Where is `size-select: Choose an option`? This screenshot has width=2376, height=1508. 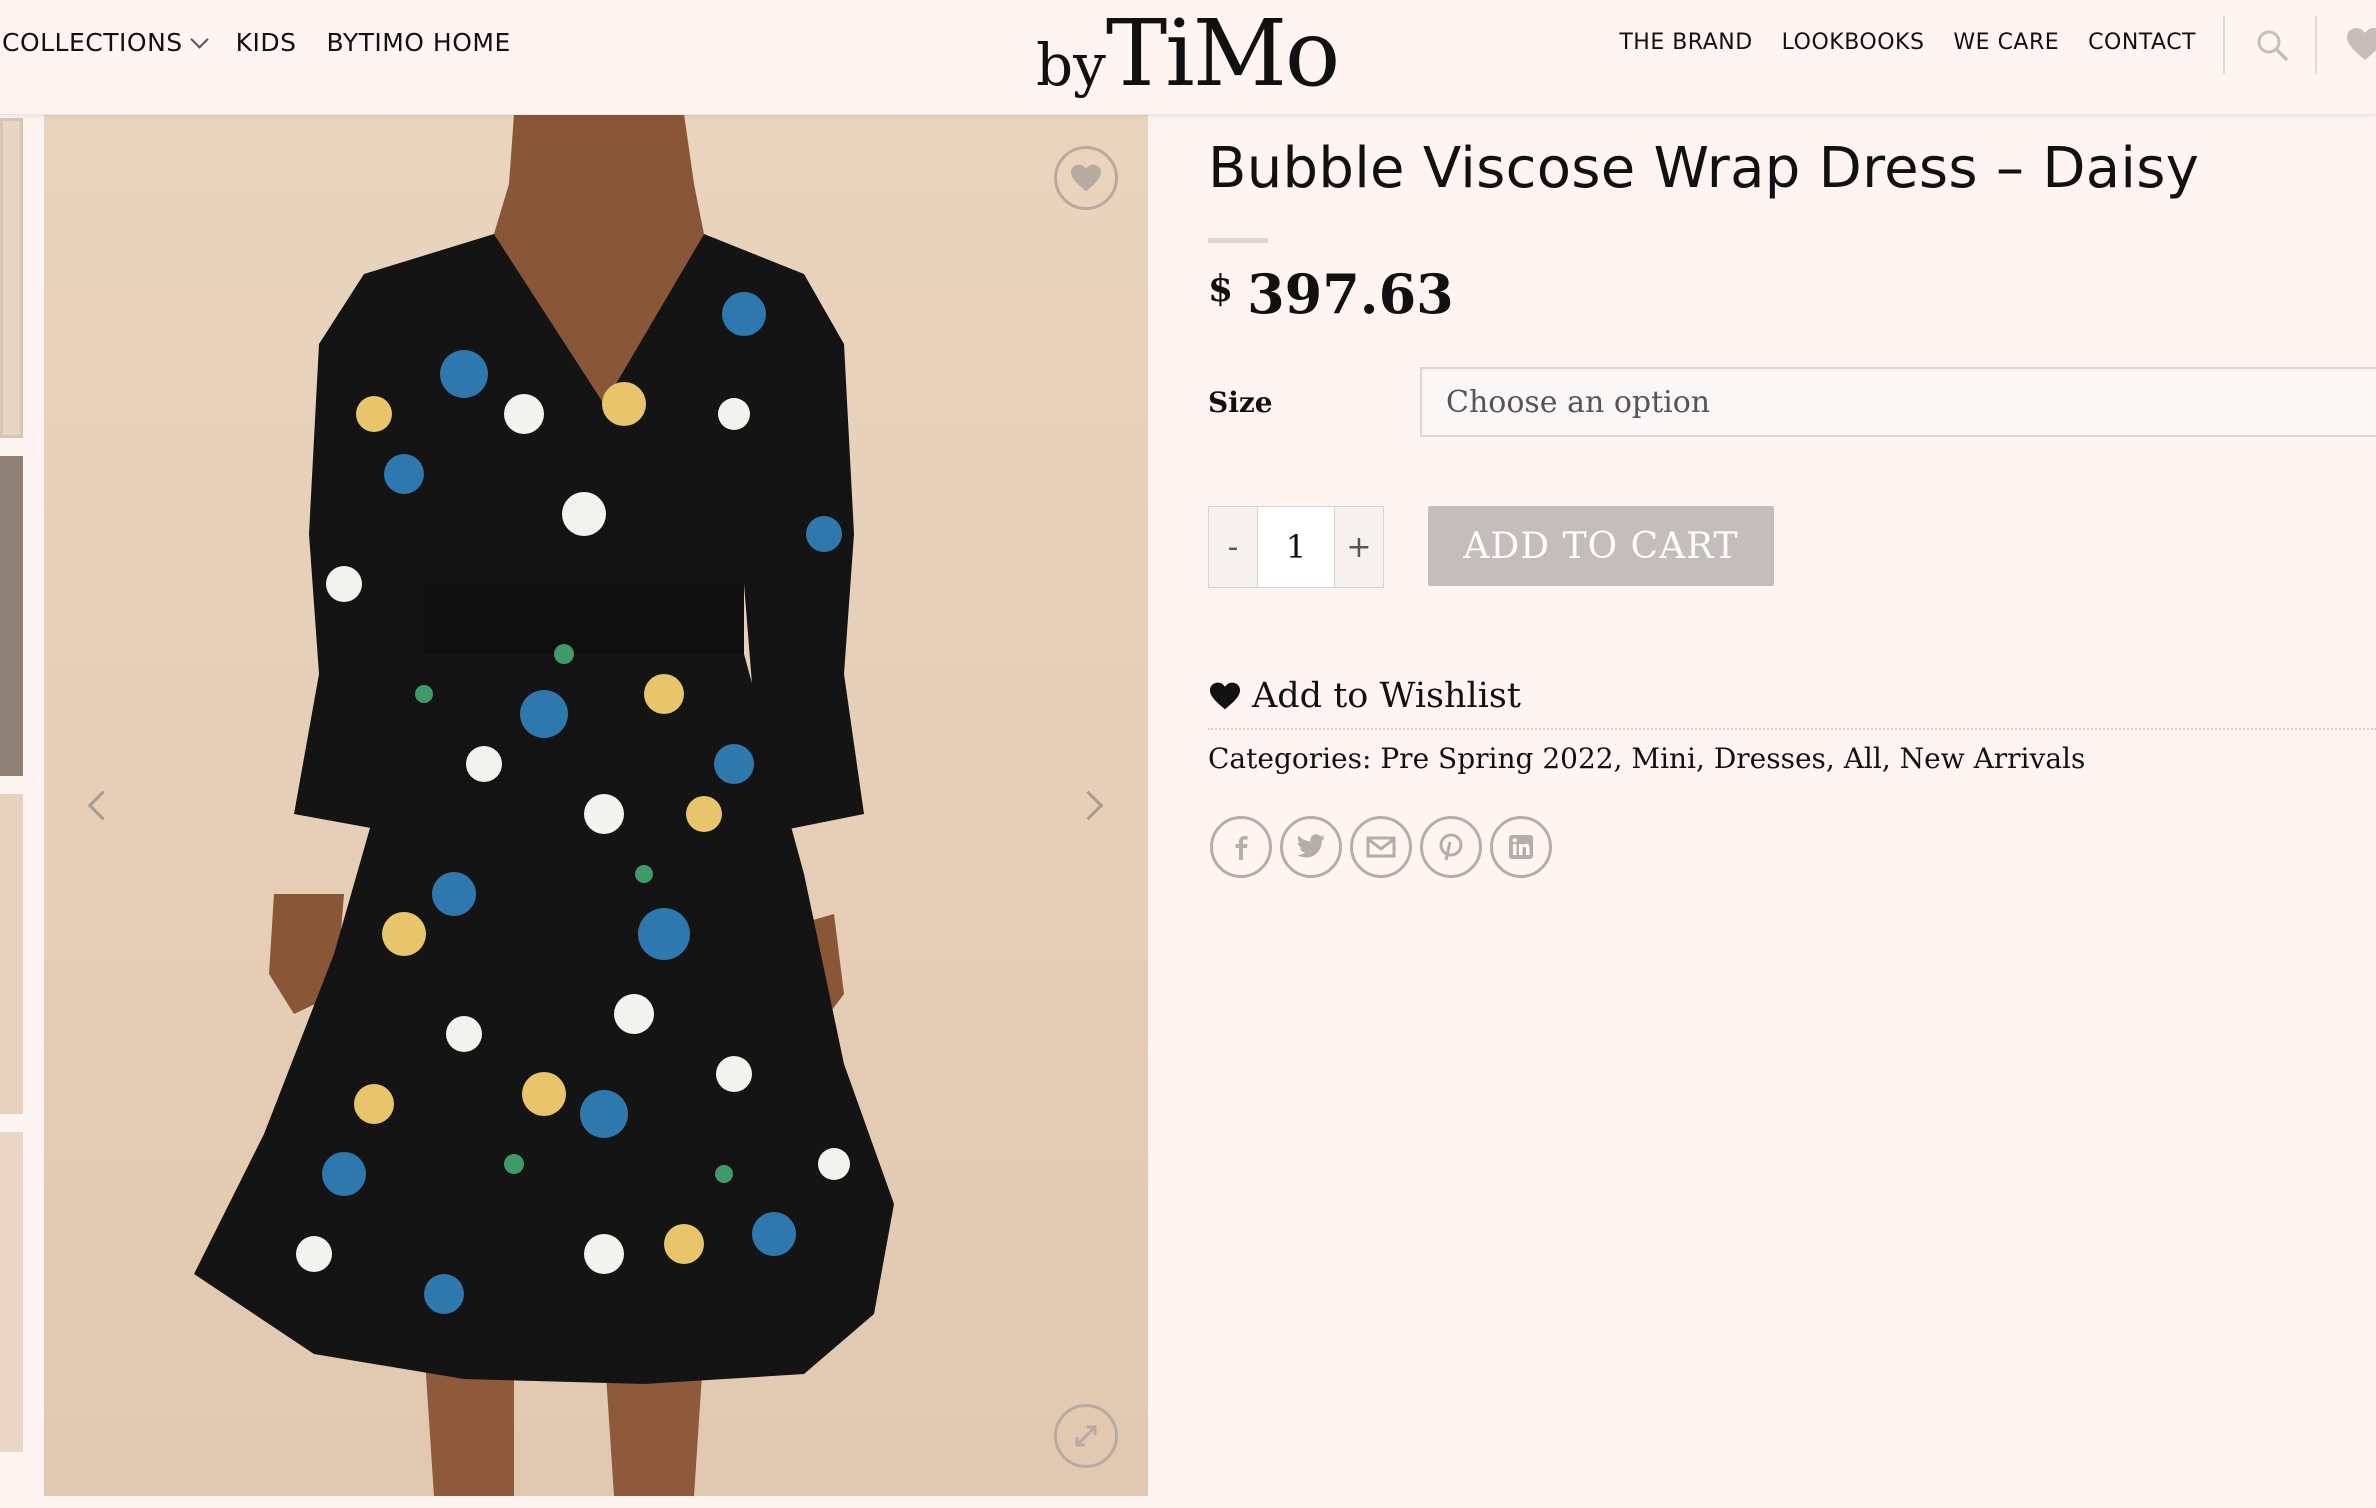 size-select: Choose an option is located at coordinates (1898, 402).